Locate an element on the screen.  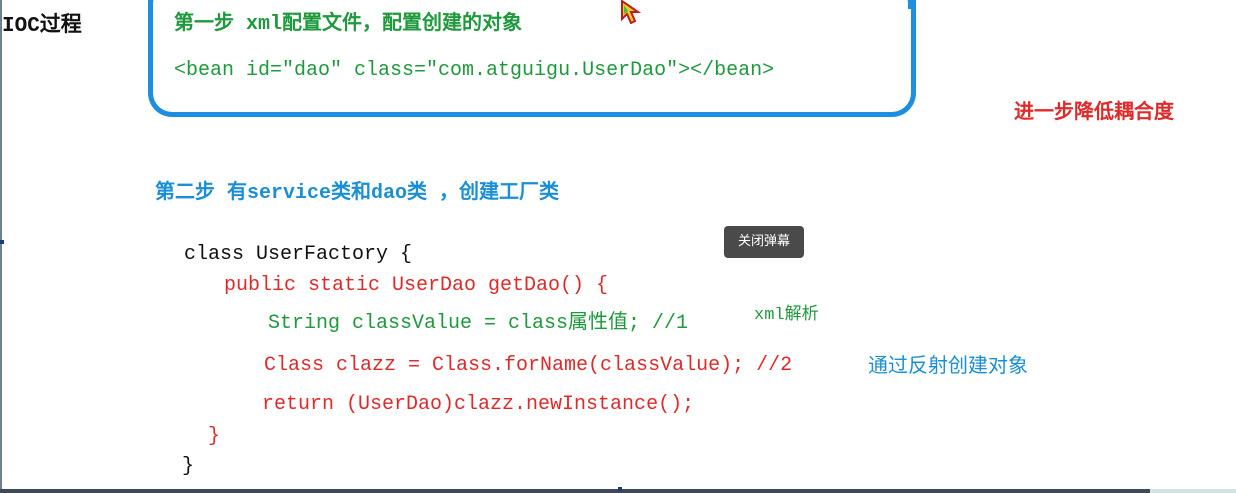
step1-heading: 第一步 xml配置文件，配置创建的对象 is located at coordinates (348, 24).